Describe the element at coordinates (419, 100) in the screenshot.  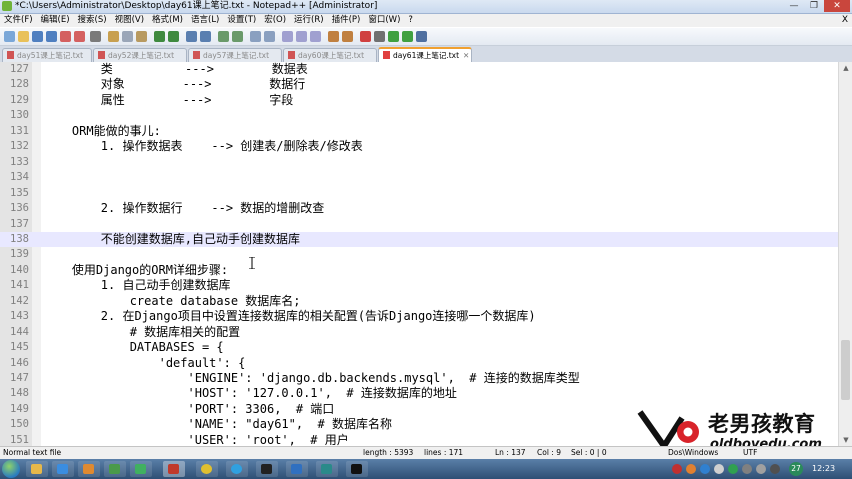
I see `editor-line: 129 属性 ---> 字段` at that location.